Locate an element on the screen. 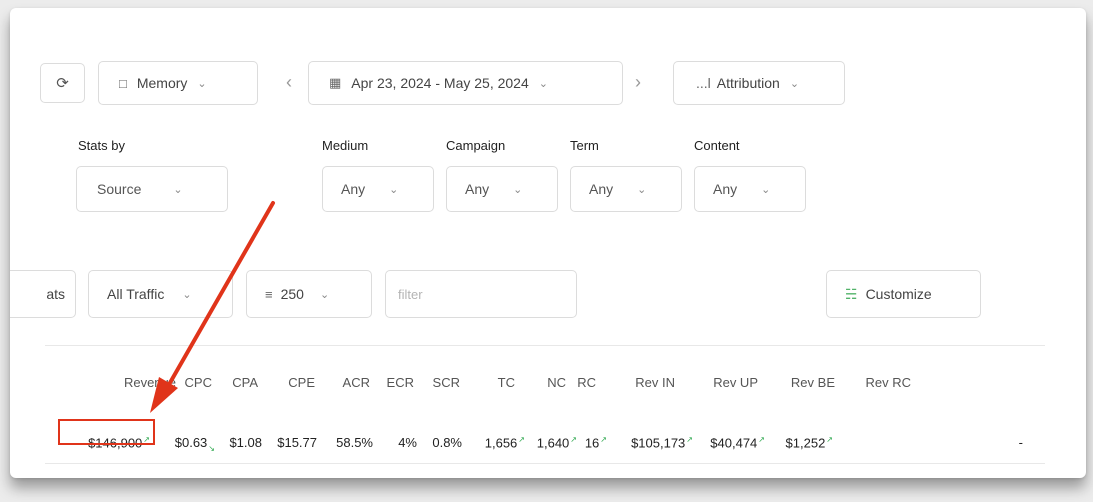 This screenshot has width=1093, height=502. rows-dropdown: ≡ 250 ⌄ is located at coordinates (309, 294).